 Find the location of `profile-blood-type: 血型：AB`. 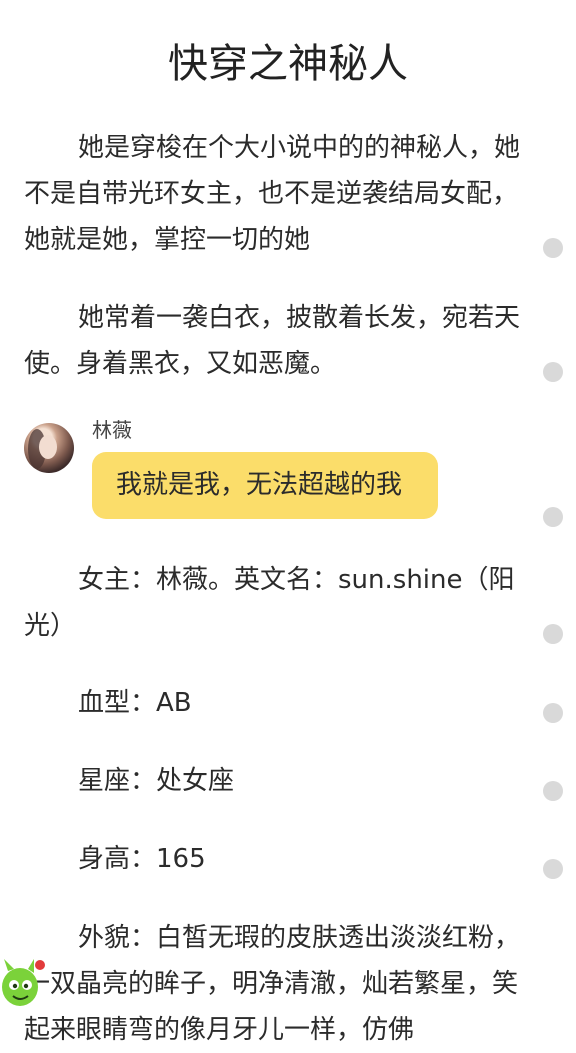

profile-blood-type: 血型：AB is located at coordinates (135, 703).